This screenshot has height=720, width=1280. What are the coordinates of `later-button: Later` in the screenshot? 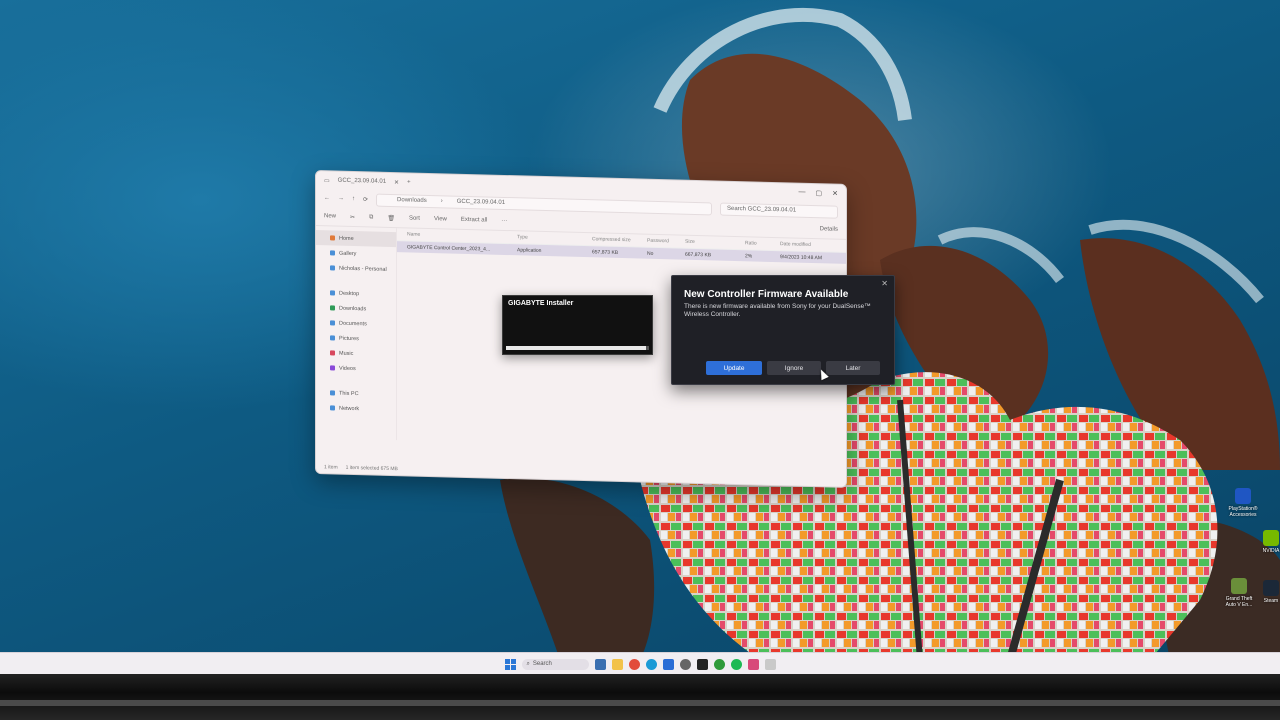 It's located at (853, 368).